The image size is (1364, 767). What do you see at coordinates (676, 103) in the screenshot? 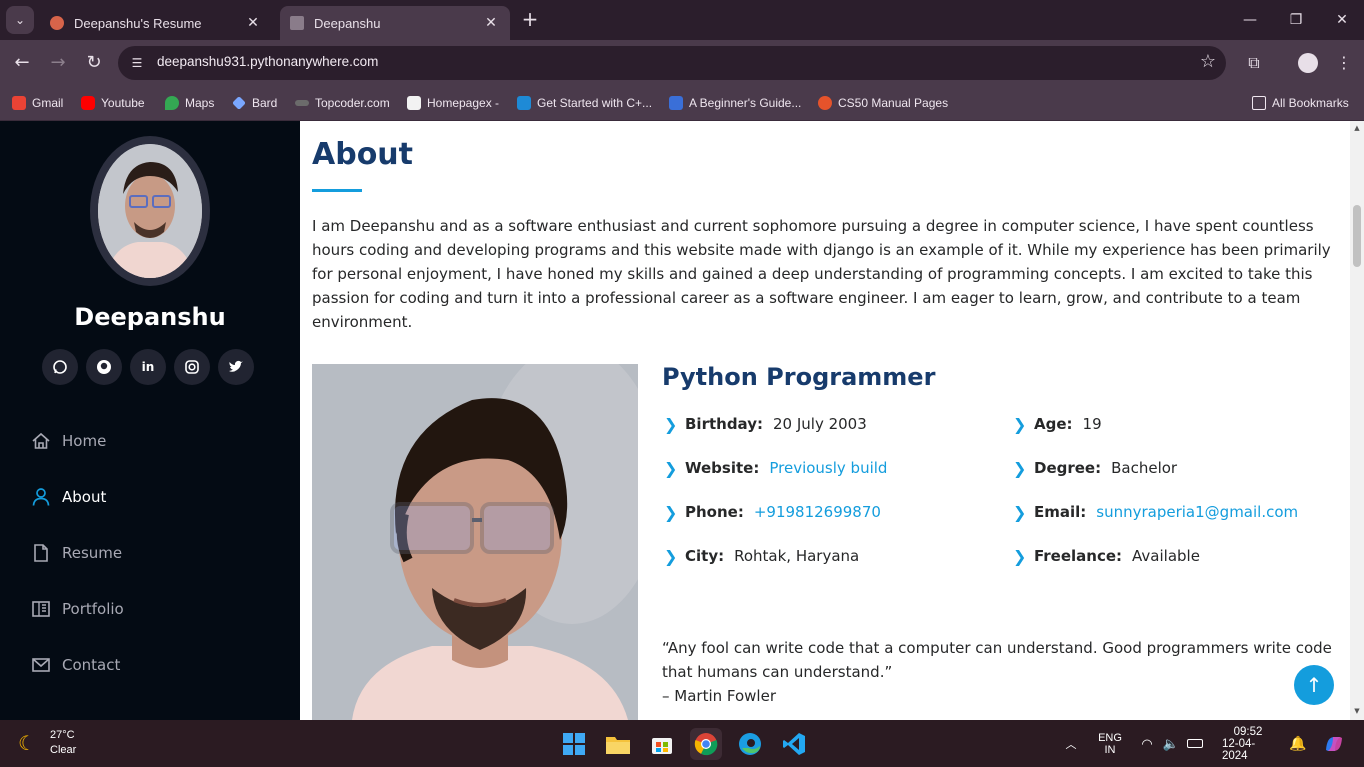
I see `guide-icon` at bounding box center [676, 103].